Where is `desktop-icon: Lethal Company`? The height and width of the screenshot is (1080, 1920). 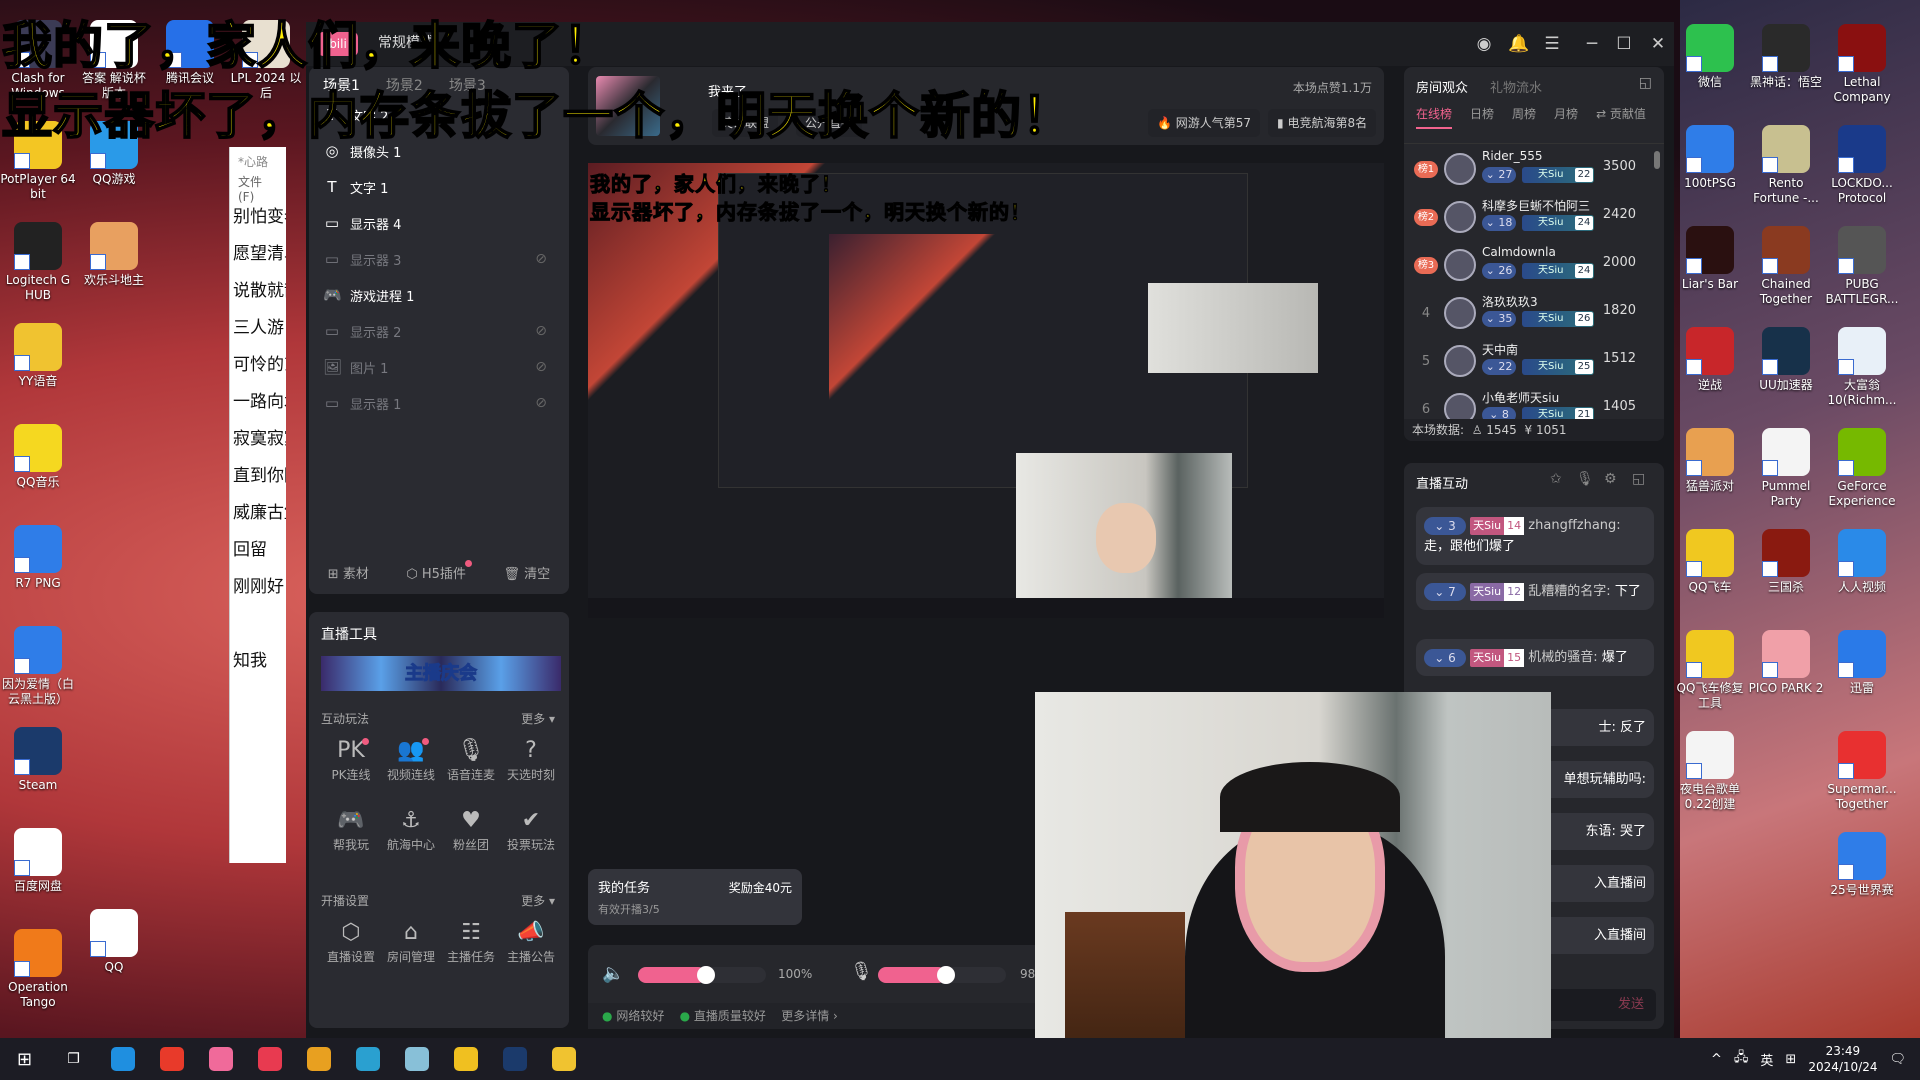
desktop-icon: Lethal Company is located at coordinates (1862, 64).